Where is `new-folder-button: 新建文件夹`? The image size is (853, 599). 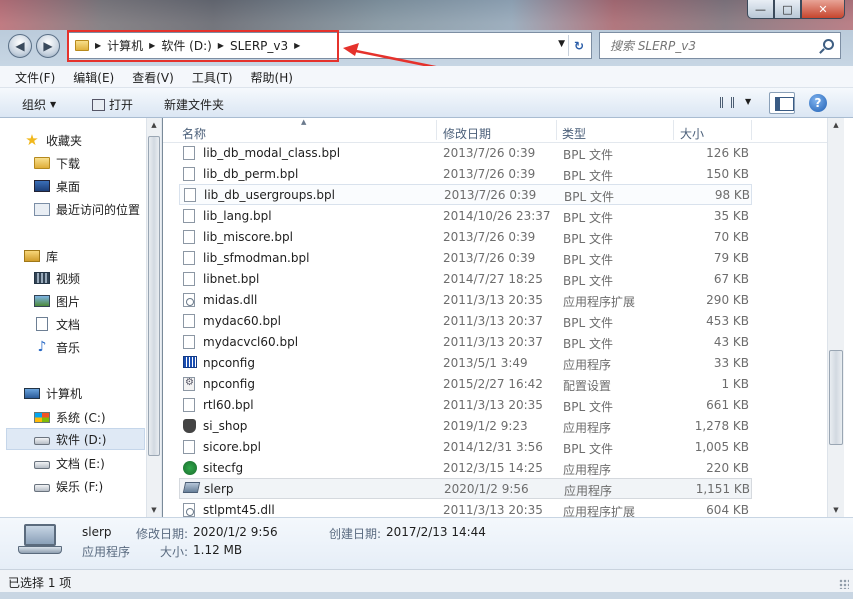
new-folder-button: 新建文件夹 is located at coordinates (194, 104).